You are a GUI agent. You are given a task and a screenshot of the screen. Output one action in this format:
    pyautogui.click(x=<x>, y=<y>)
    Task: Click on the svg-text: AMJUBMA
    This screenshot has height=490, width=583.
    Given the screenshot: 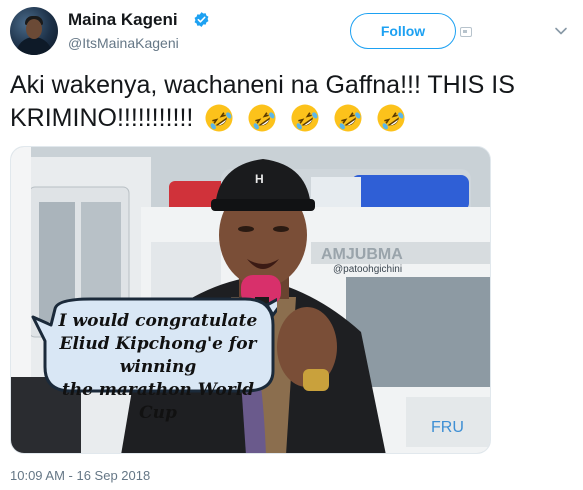 What is the action you would take?
    pyautogui.click(x=362, y=254)
    